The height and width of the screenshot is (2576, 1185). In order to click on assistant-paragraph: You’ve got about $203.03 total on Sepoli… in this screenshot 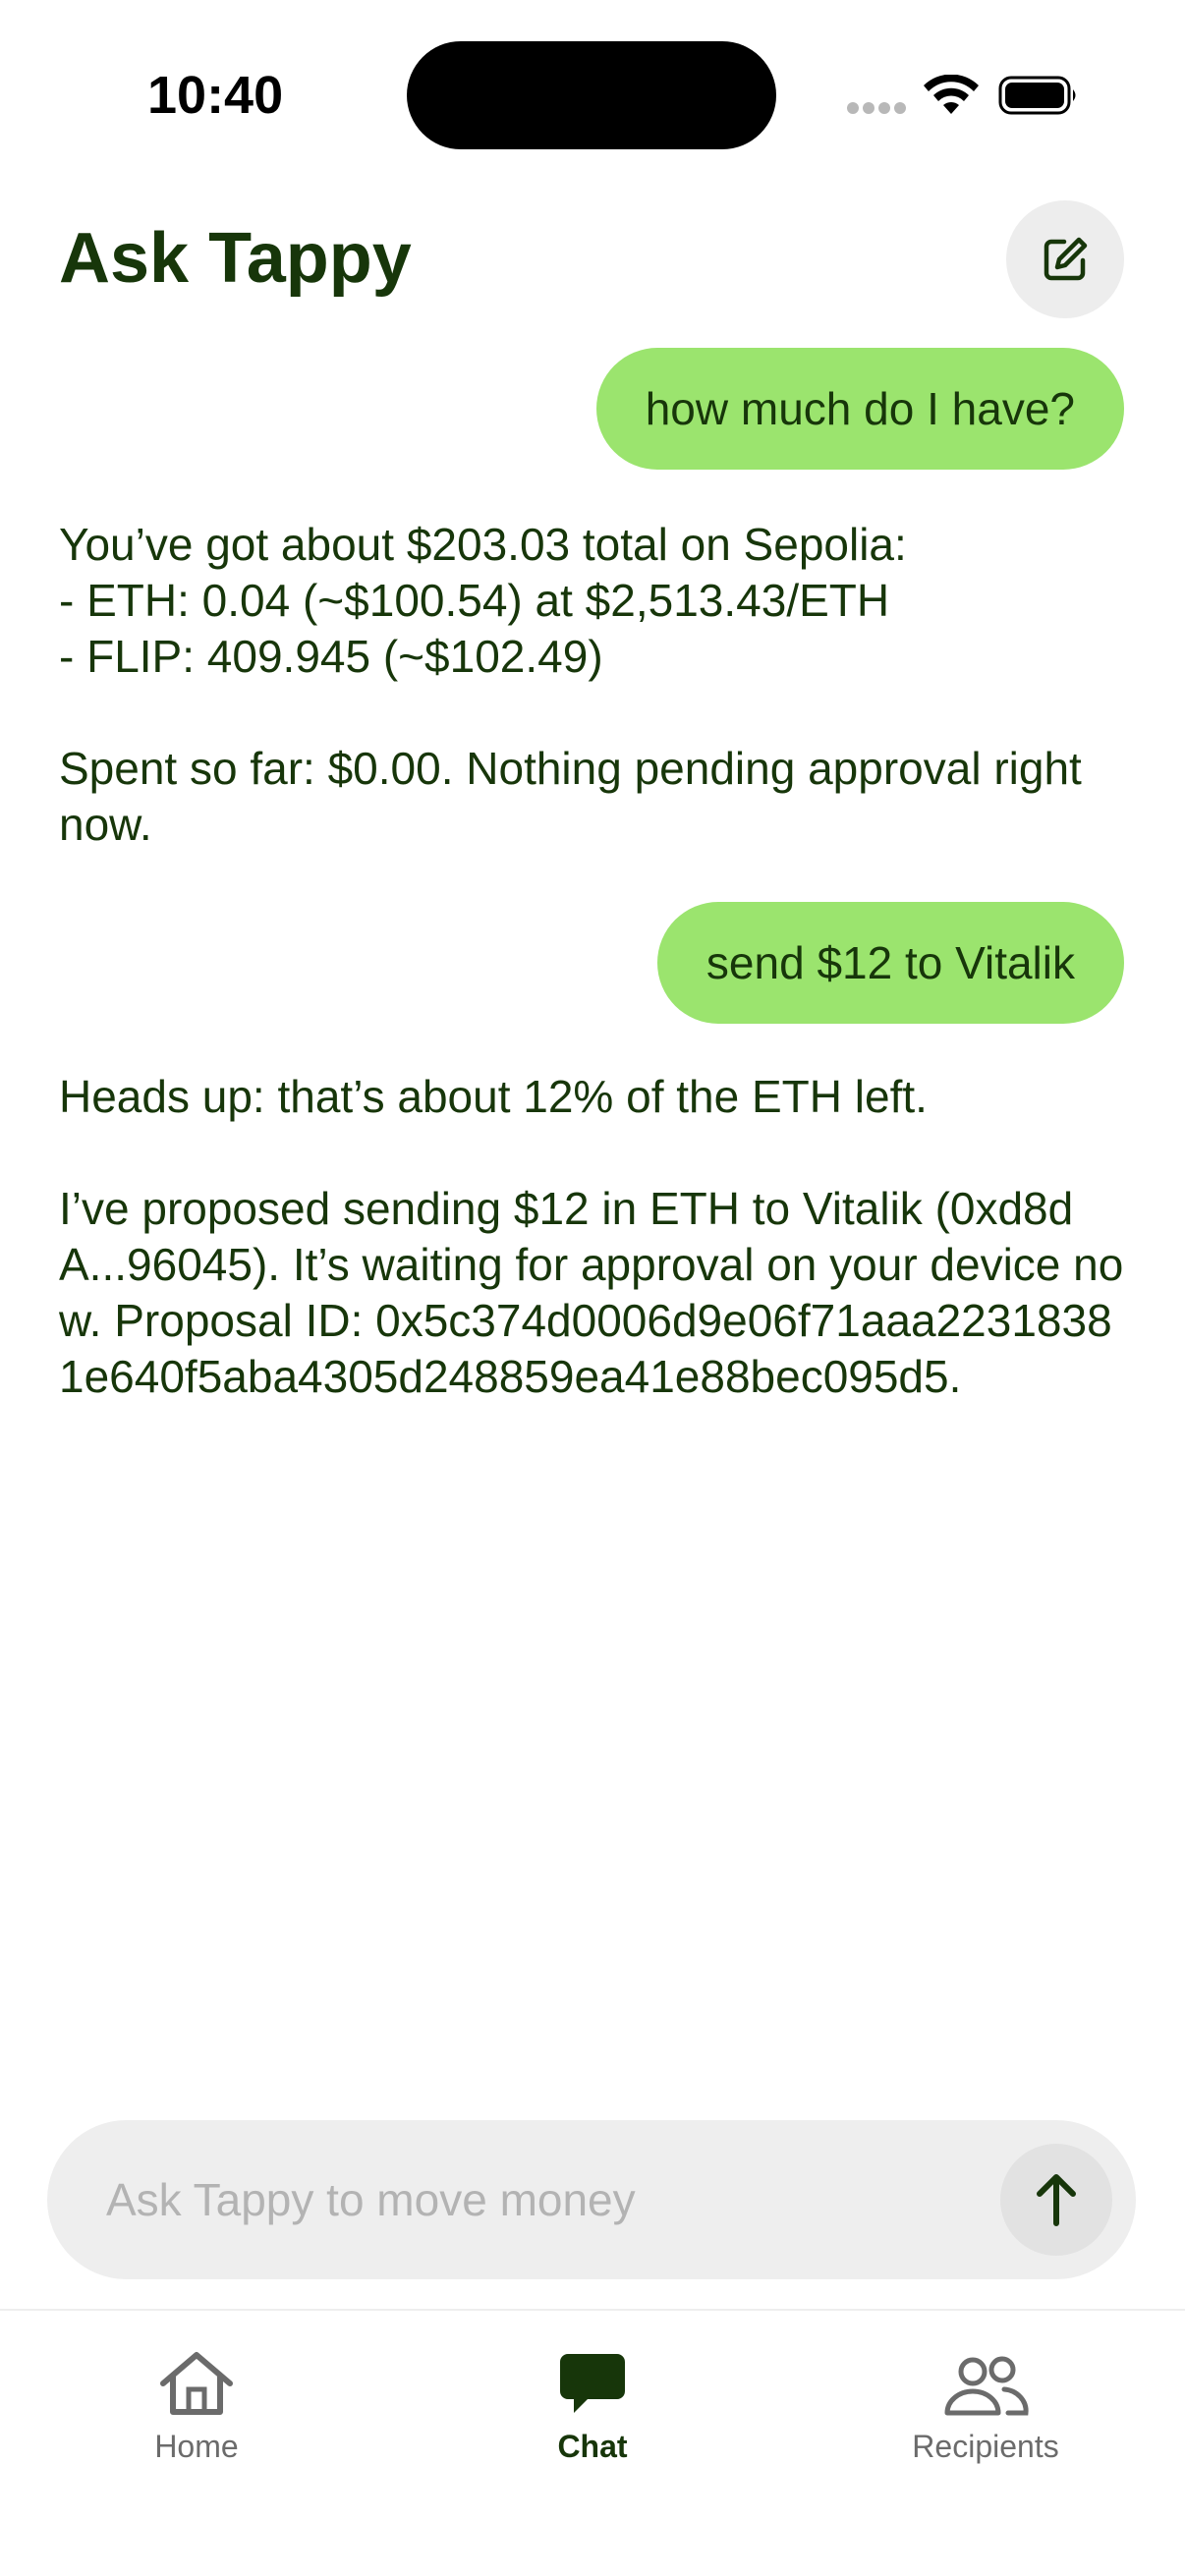, I will do `click(483, 600)`.